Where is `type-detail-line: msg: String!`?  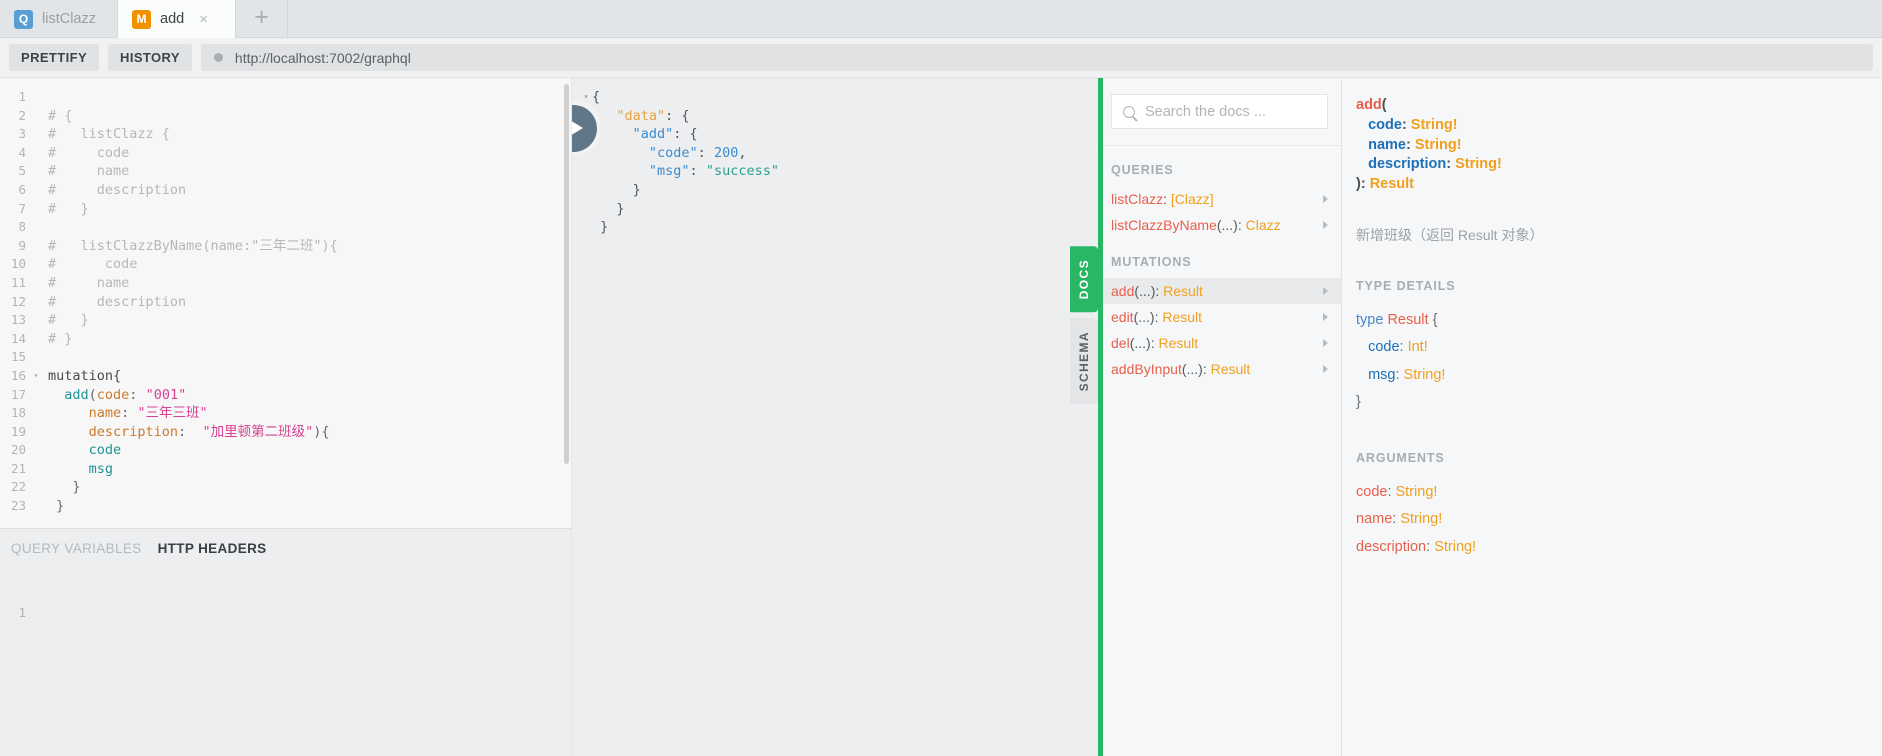
type-detail-line: msg: String! is located at coordinates (1612, 376).